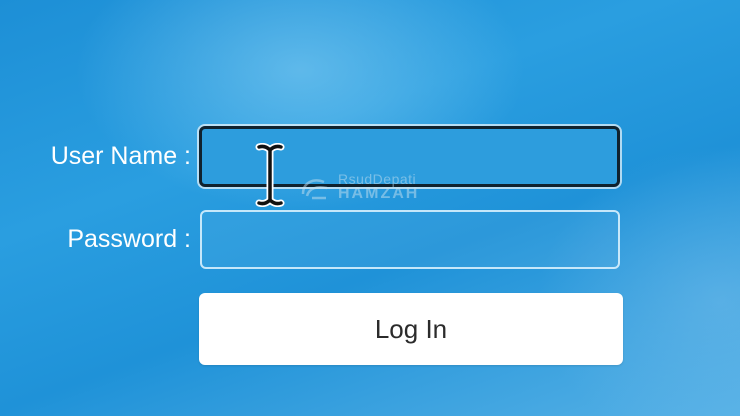  Describe the element at coordinates (314, 189) in the screenshot. I see `rsud-logo-icon` at that location.